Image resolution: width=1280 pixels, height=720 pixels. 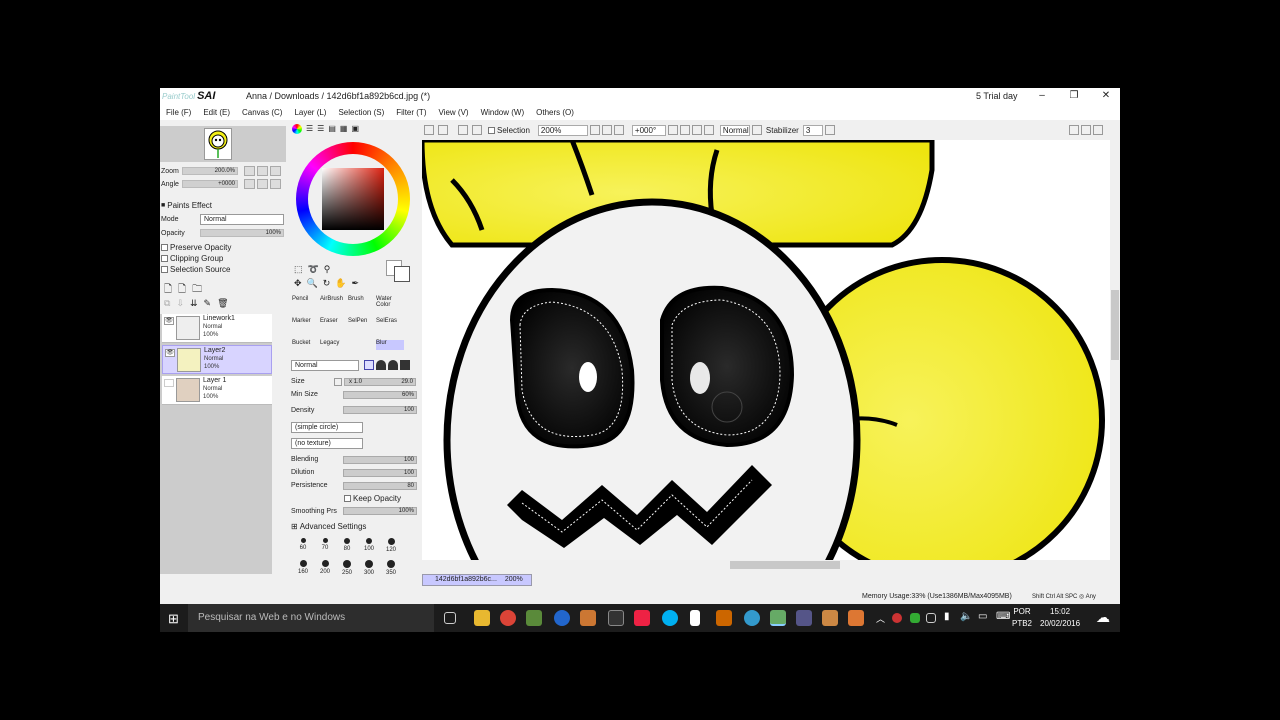 I want to click on menu-selection: Selection (S), so click(x=361, y=112).